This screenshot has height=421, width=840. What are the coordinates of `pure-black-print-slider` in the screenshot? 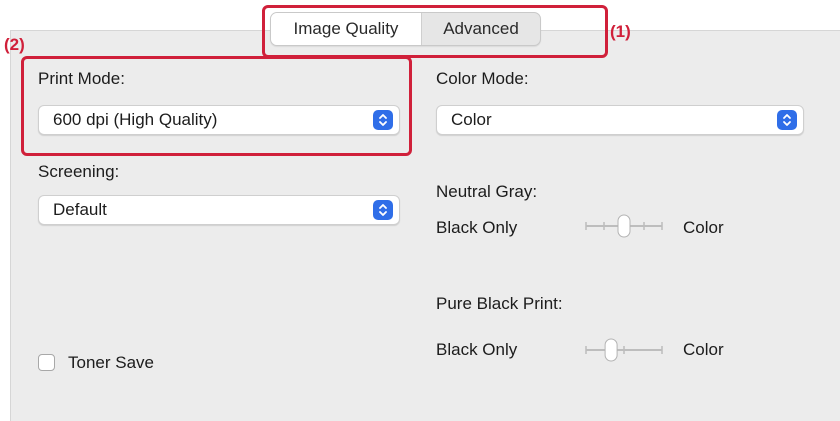 It's located at (624, 350).